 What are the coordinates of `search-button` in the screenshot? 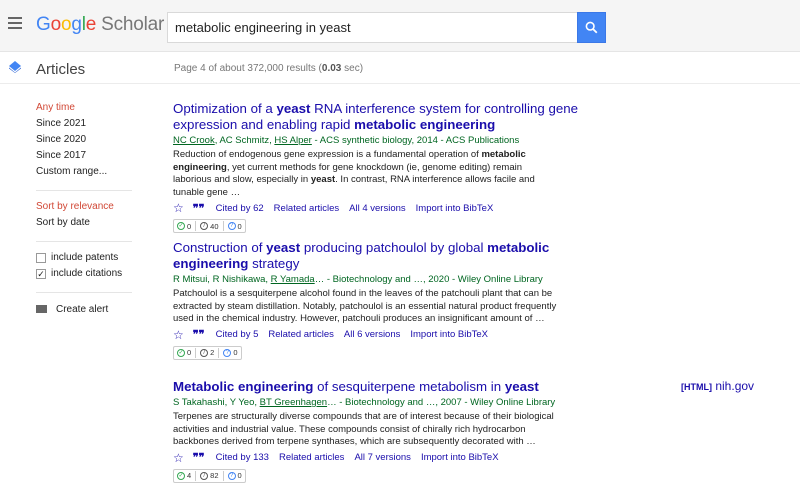 It's located at (591, 27).